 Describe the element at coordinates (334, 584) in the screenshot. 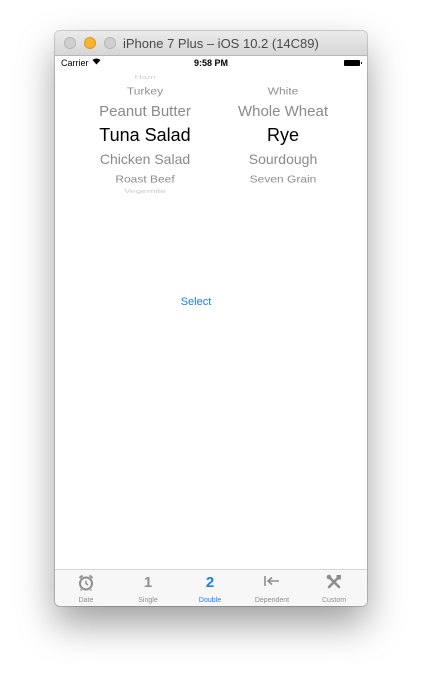

I see `tools-icon` at that location.